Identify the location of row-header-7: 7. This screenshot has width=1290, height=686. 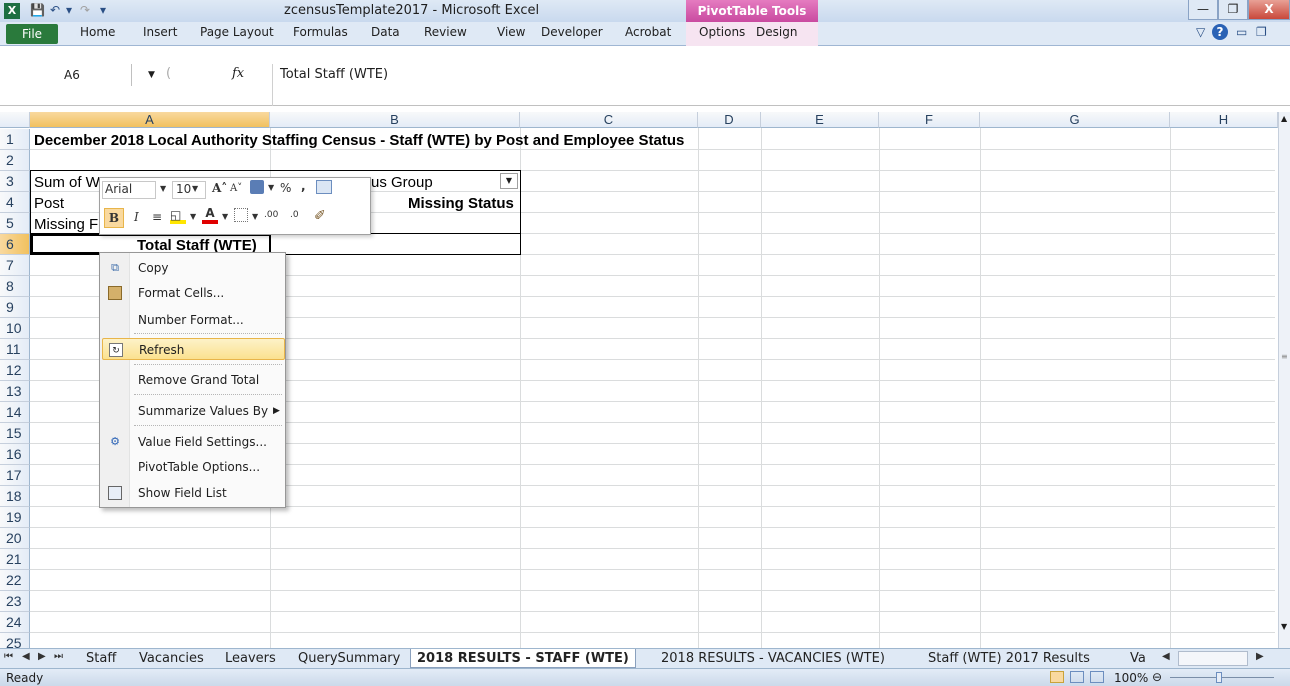
(15, 265).